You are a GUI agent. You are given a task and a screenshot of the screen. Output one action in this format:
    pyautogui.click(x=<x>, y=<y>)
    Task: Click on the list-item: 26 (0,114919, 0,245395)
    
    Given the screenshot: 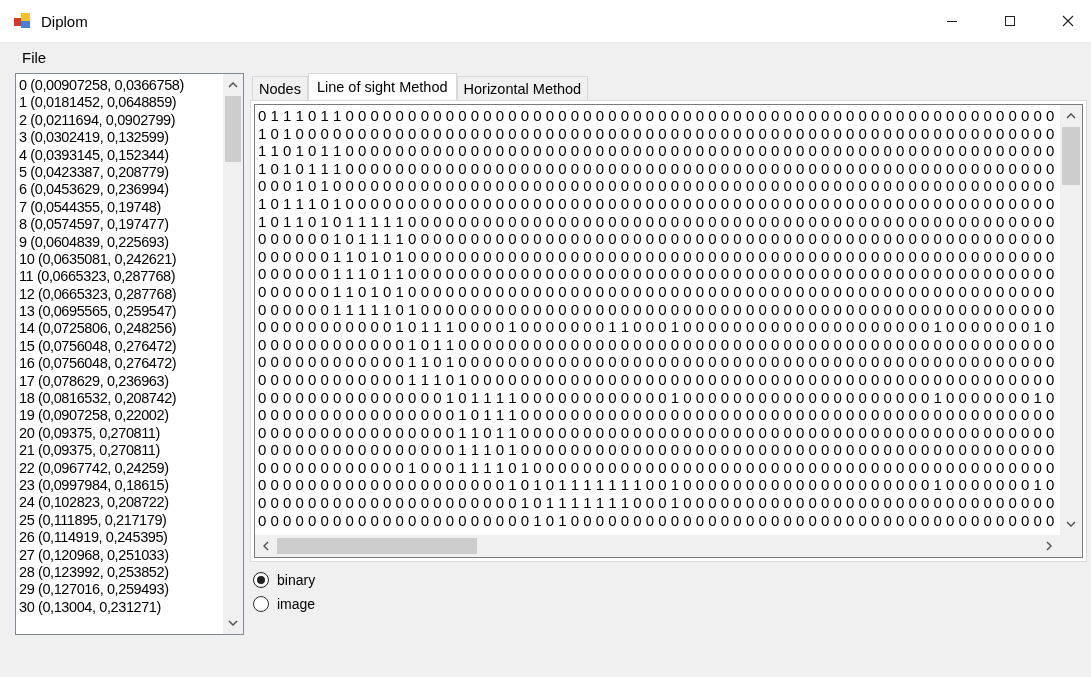 What is the action you would take?
    pyautogui.click(x=121, y=538)
    